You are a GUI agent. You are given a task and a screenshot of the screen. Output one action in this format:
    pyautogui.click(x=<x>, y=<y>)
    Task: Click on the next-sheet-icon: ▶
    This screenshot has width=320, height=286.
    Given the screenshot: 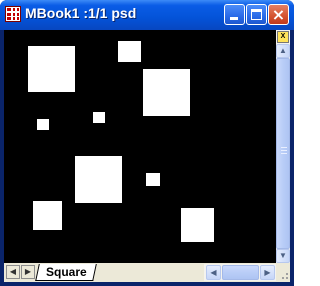 What is the action you would take?
    pyautogui.click(x=28, y=272)
    